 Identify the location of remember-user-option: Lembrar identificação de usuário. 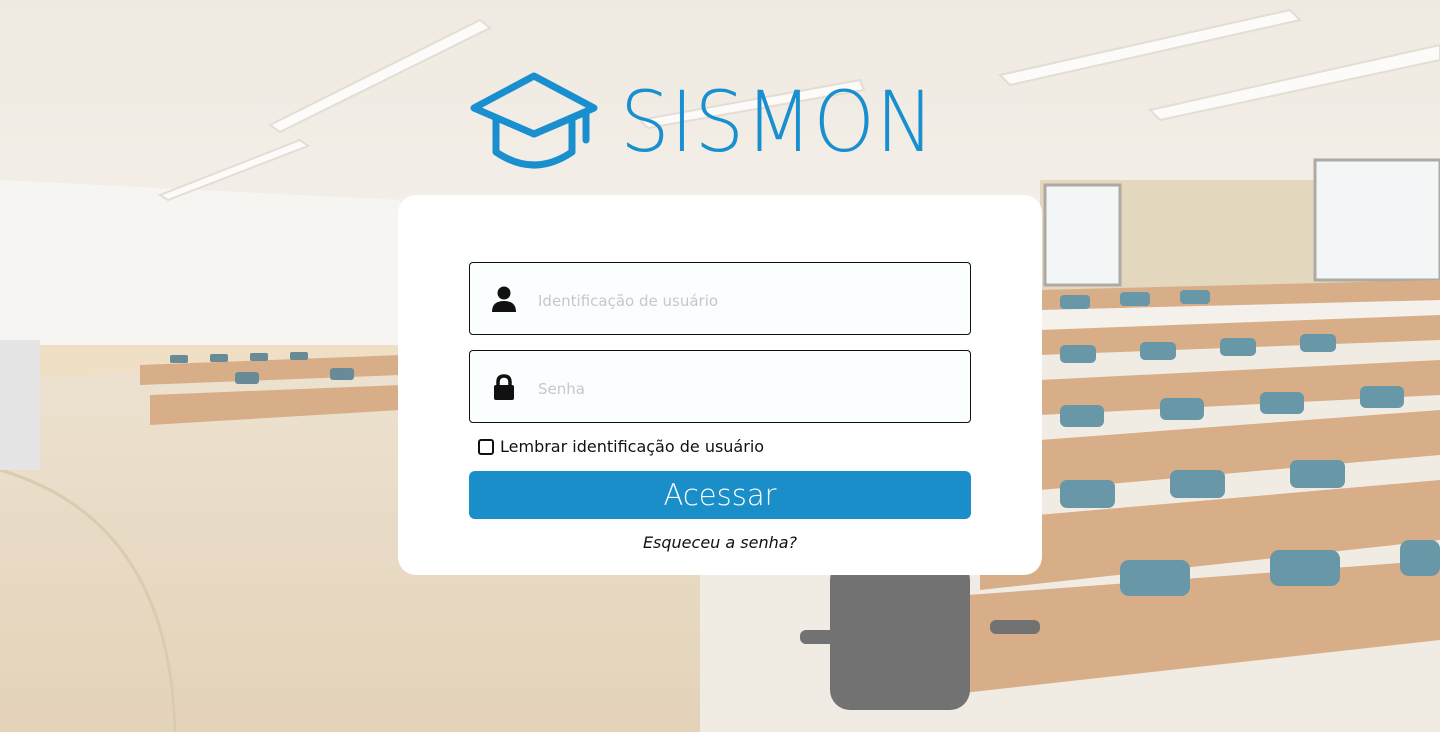
(621, 446).